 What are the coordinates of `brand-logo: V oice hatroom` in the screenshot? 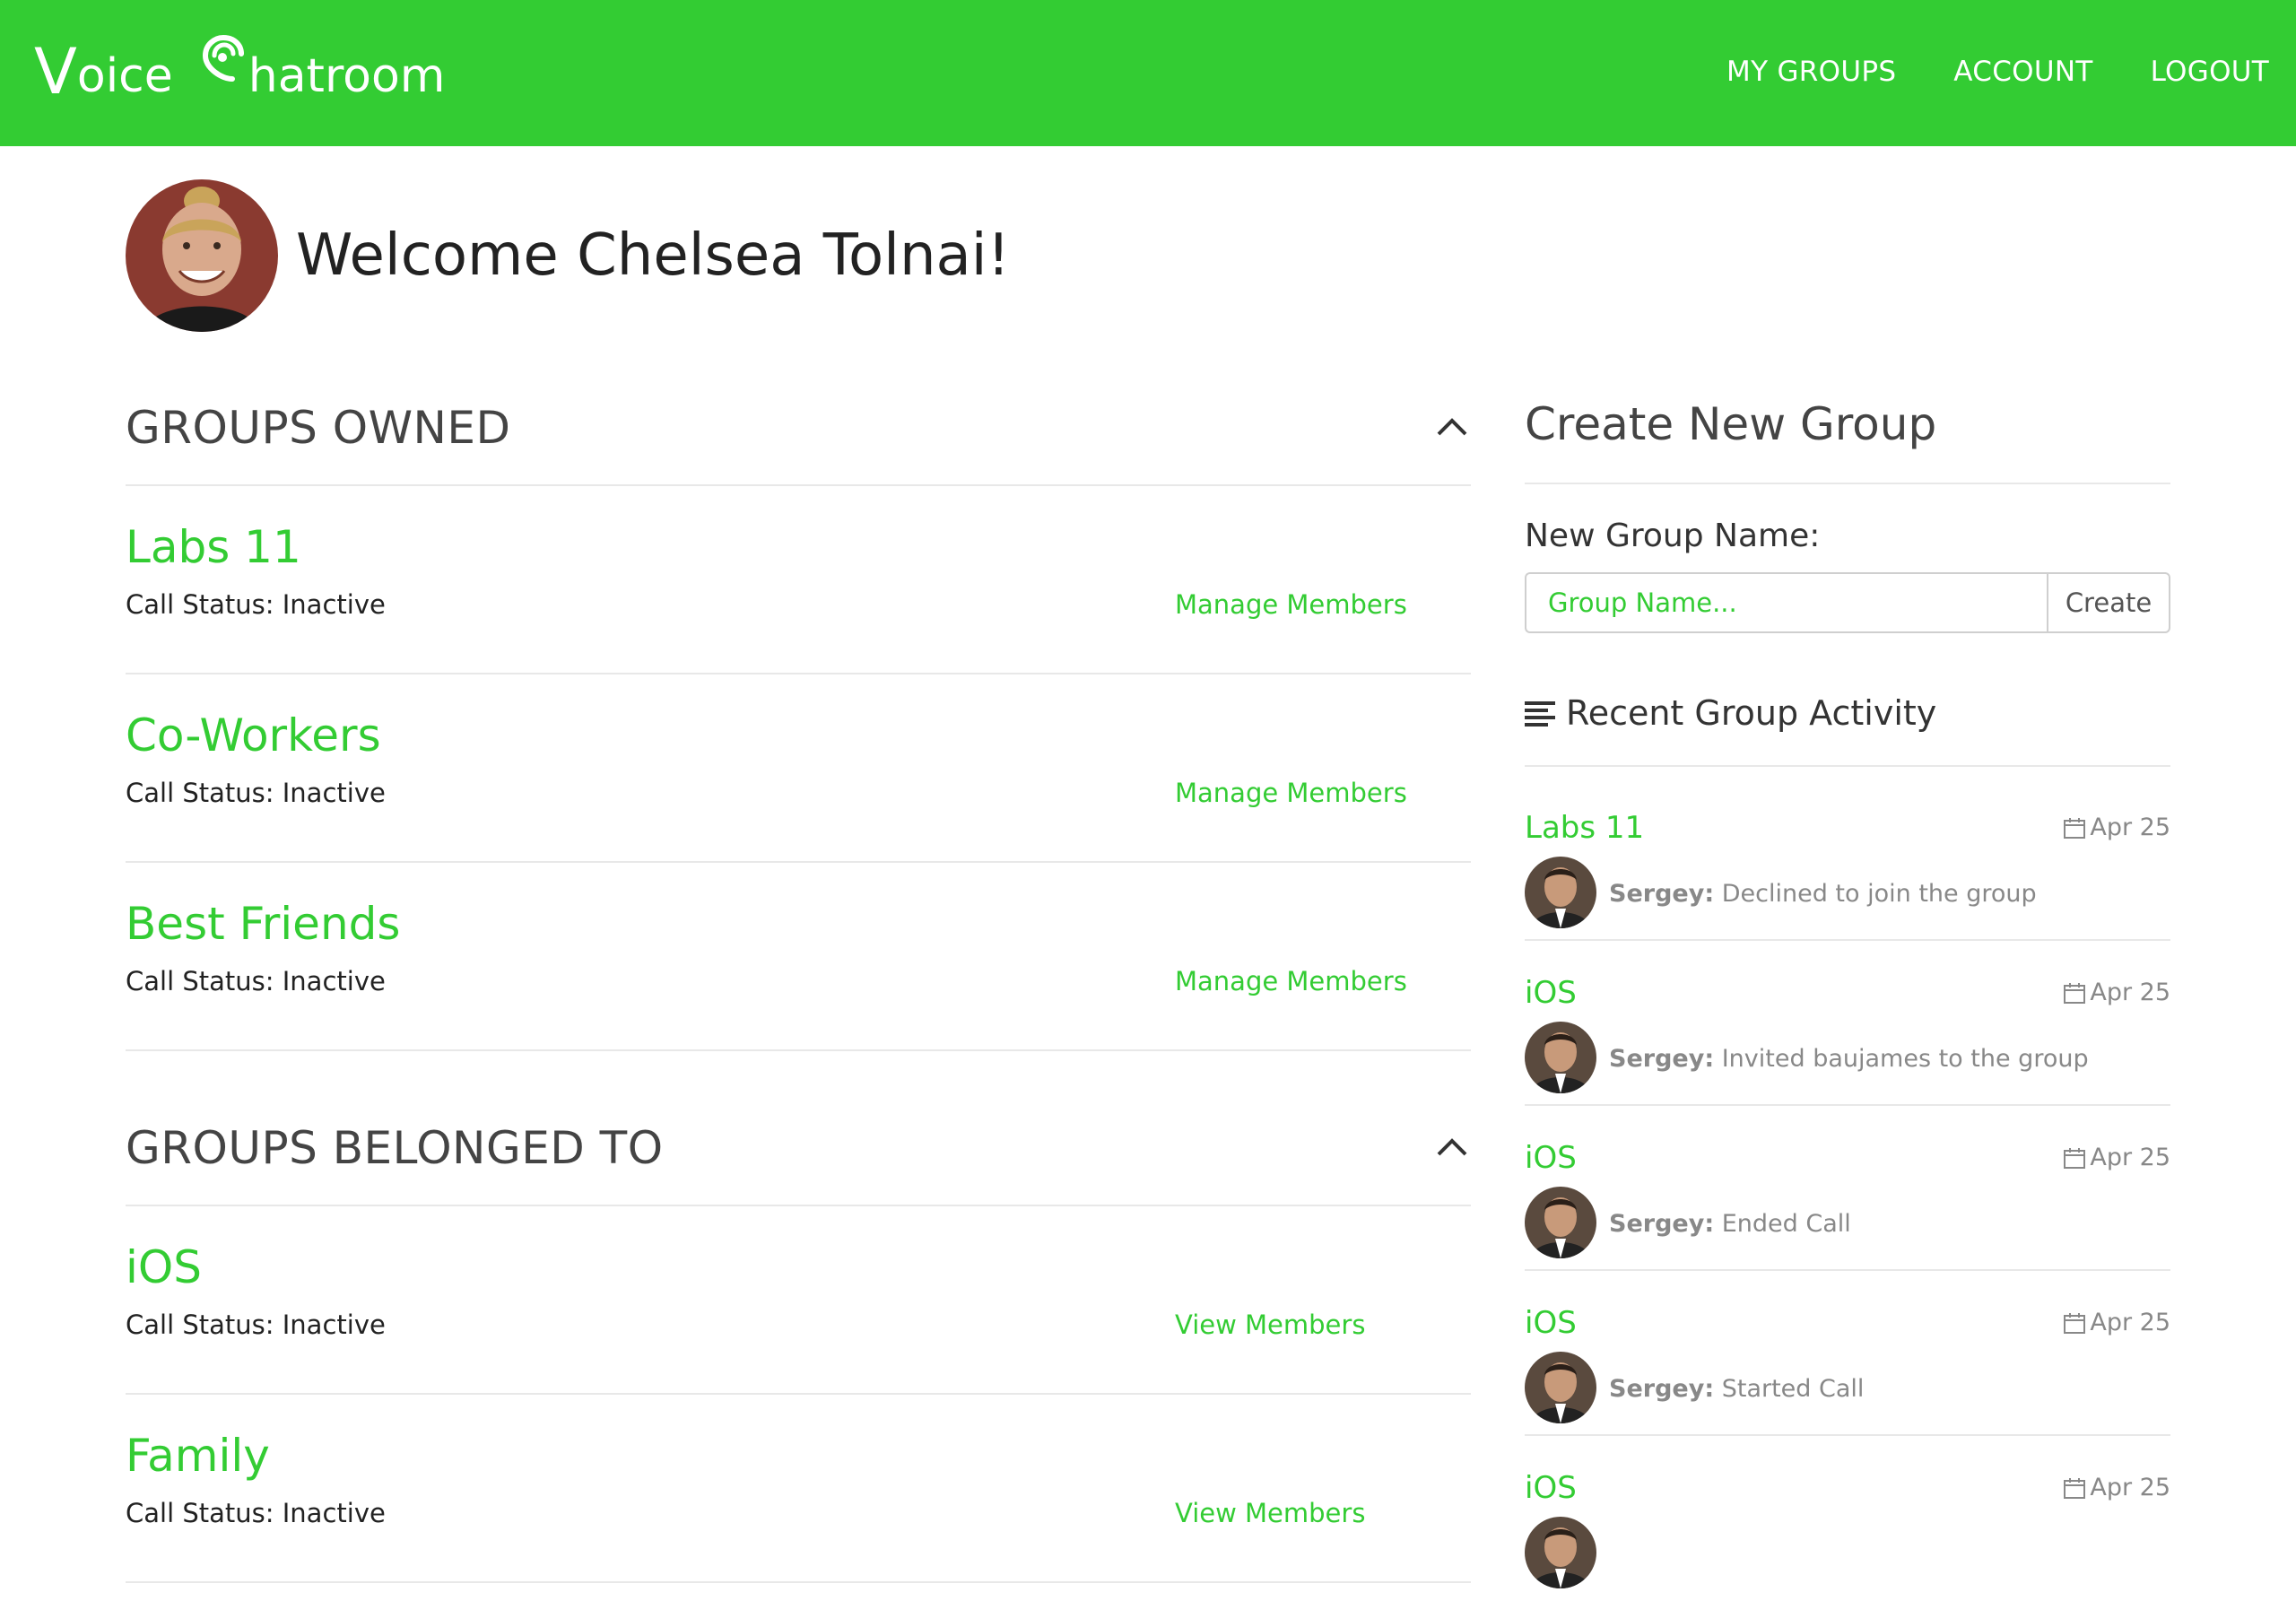 It's located at (240, 71).